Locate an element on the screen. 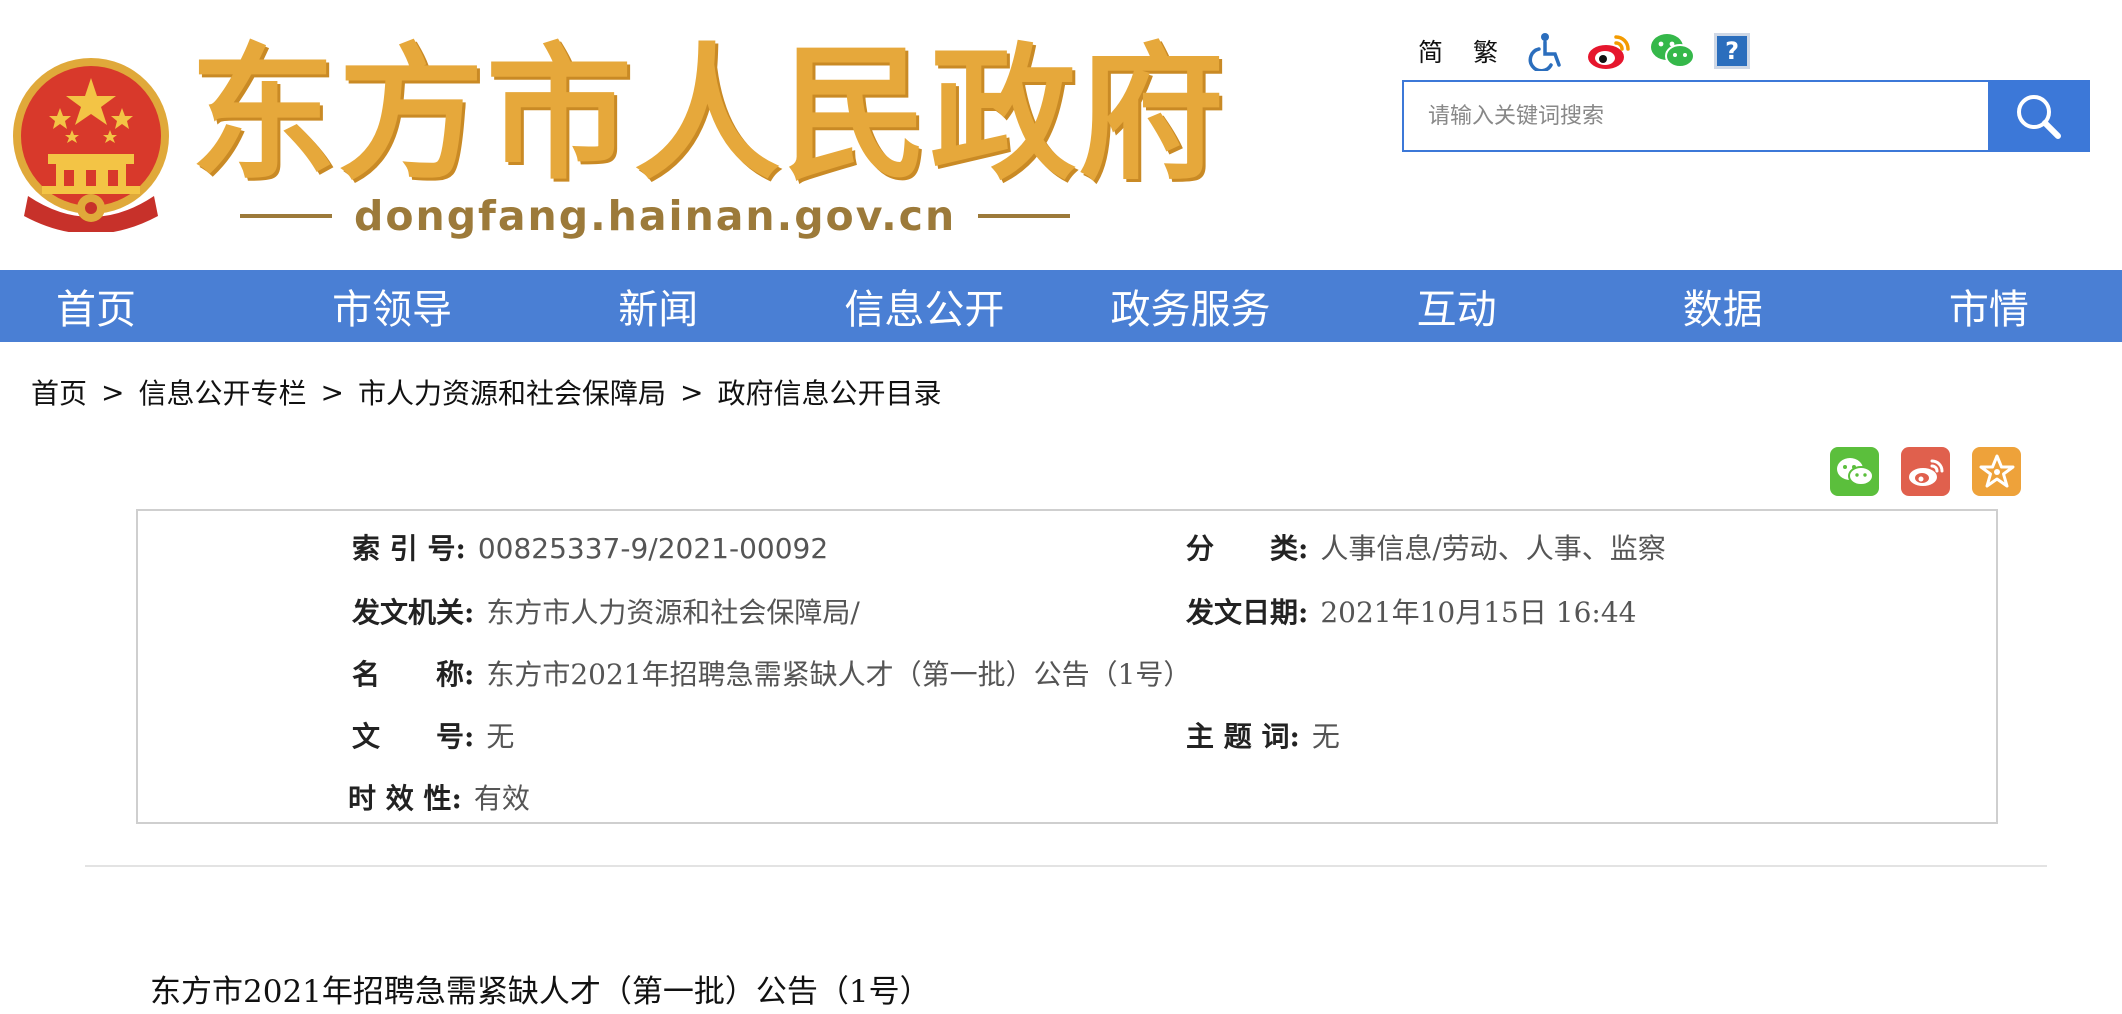 The width and height of the screenshot is (2122, 1014). info-name-row: 名 称: 东方市2021年招聘急需紧缺人才（第一批）公告（1号） is located at coordinates (771, 673).